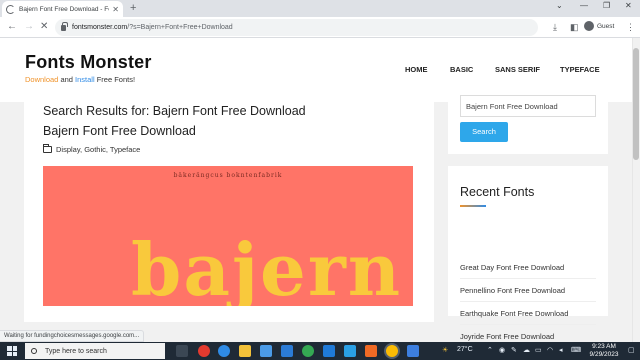 Image resolution: width=640 pixels, height=360 pixels. What do you see at coordinates (119, 131) in the screenshot?
I see `post-title: Bajern Font Free Download` at bounding box center [119, 131].